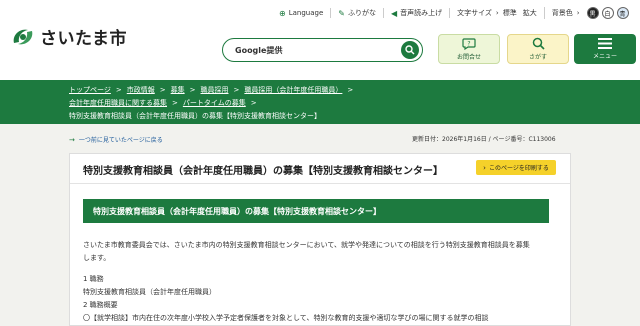  Describe the element at coordinates (361, 13) in the screenshot. I see `furigana-label: ふりがな` at that location.